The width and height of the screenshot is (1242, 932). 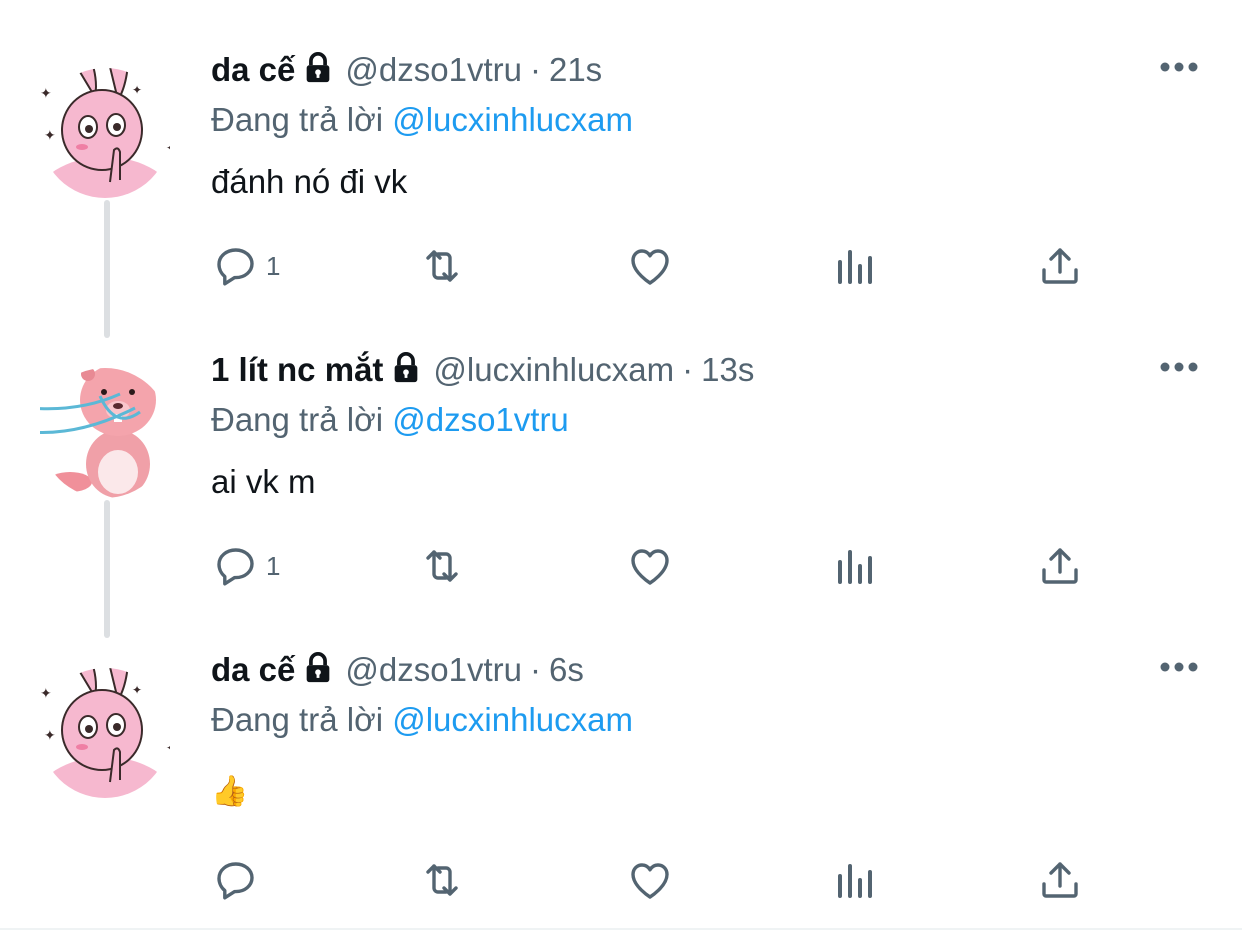 I want to click on pink-beaver-avatar-icon, so click(x=99, y=433).